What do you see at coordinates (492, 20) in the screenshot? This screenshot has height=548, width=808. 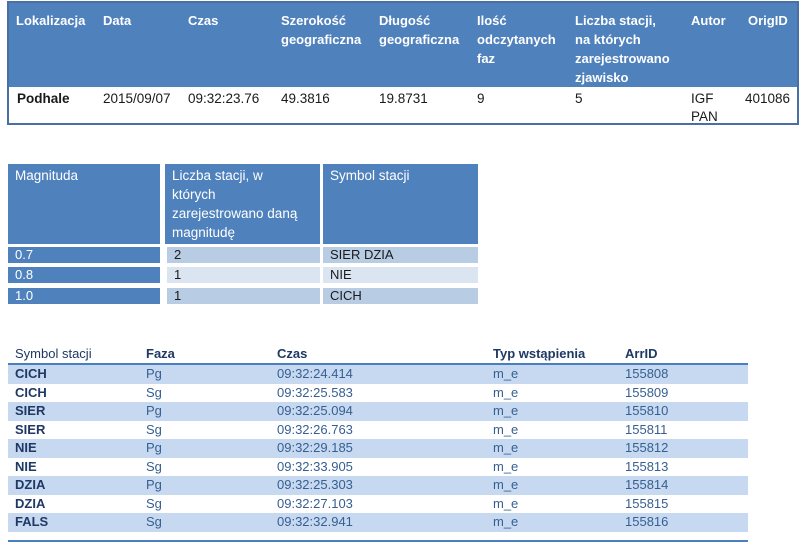 I see `header-ilosc-line1: Ilość` at bounding box center [492, 20].